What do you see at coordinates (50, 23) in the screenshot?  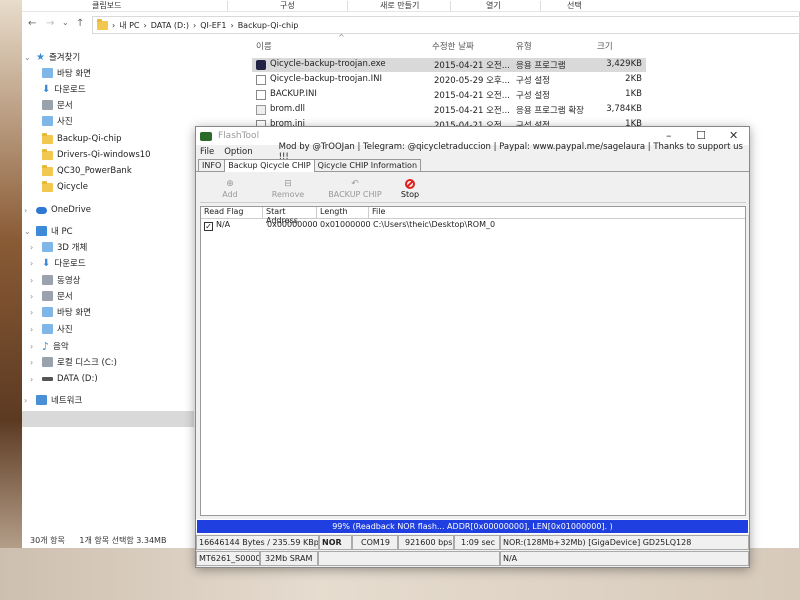 I see `forward-arrow-icon: →` at bounding box center [50, 23].